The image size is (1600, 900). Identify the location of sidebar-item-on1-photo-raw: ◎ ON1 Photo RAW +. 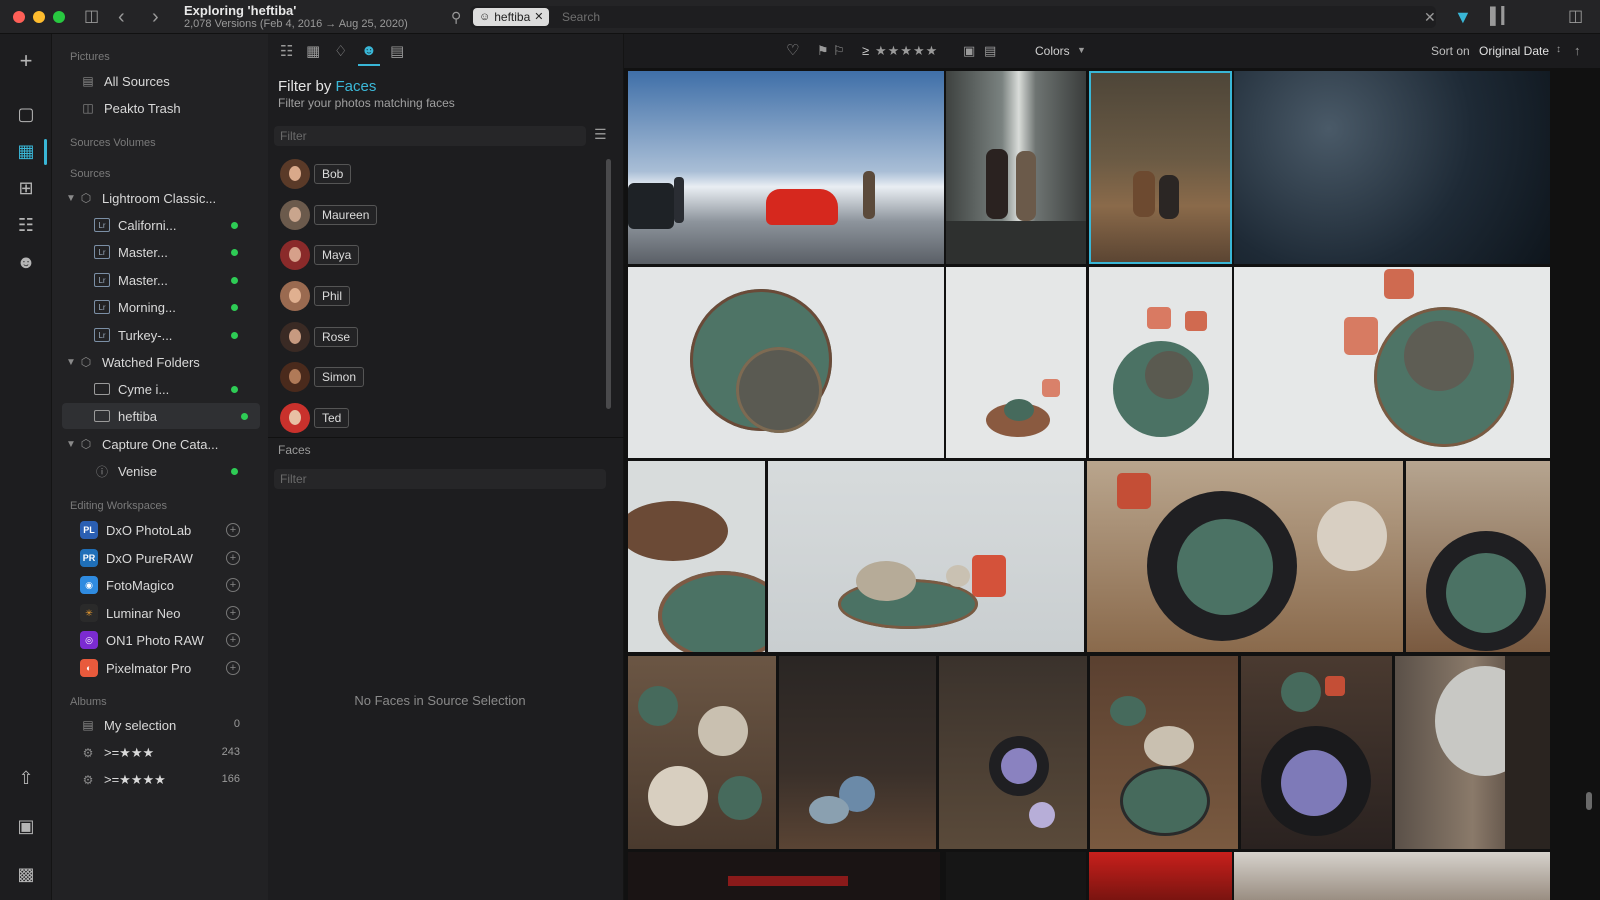
(156, 640).